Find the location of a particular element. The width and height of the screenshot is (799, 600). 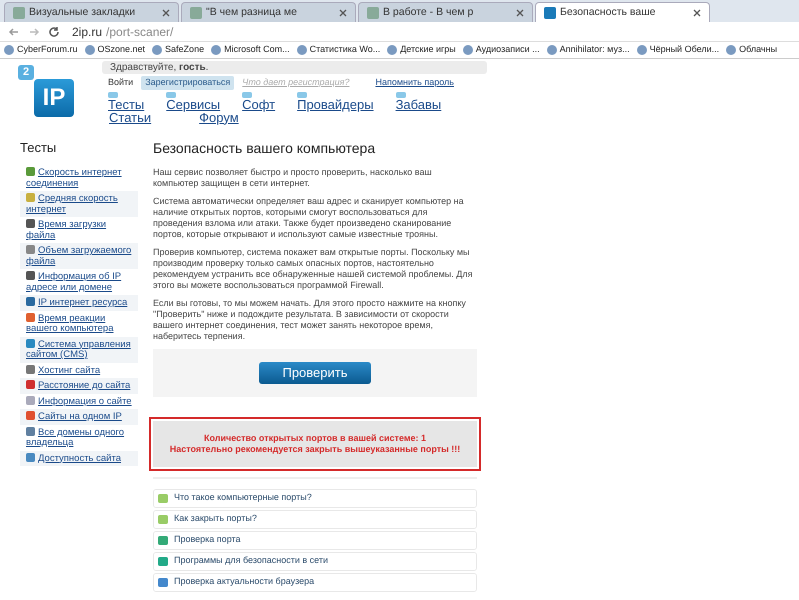

related-link: Что такое компьютерные порты? is located at coordinates (315, 498).